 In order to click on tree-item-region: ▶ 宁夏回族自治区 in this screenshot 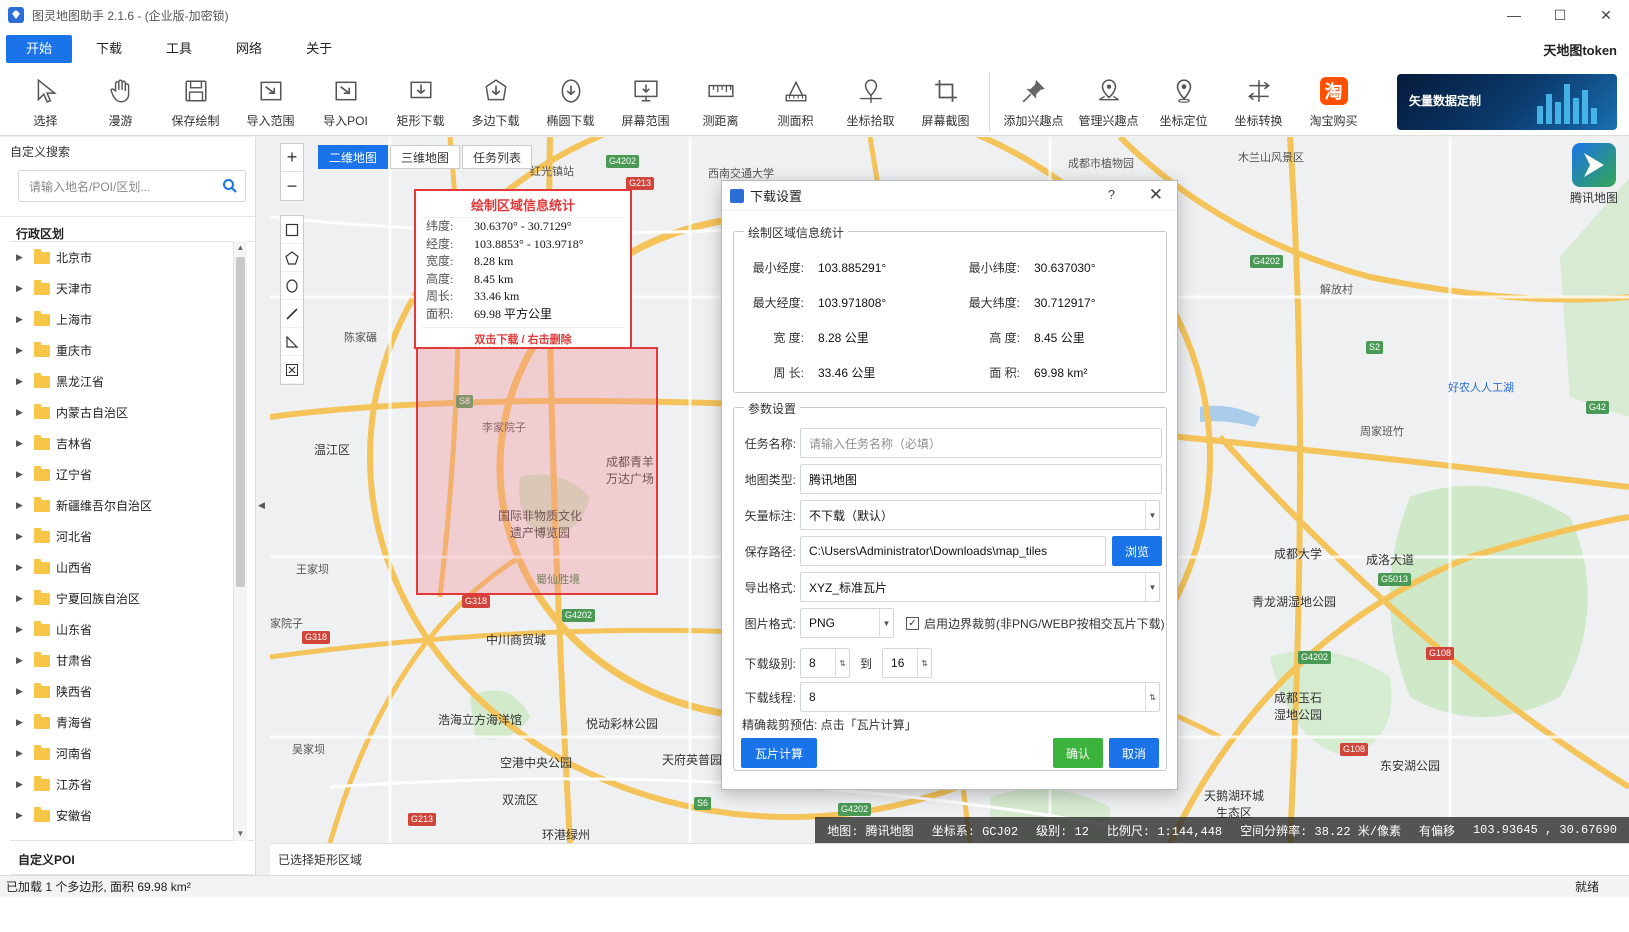, I will do `click(132, 598)`.